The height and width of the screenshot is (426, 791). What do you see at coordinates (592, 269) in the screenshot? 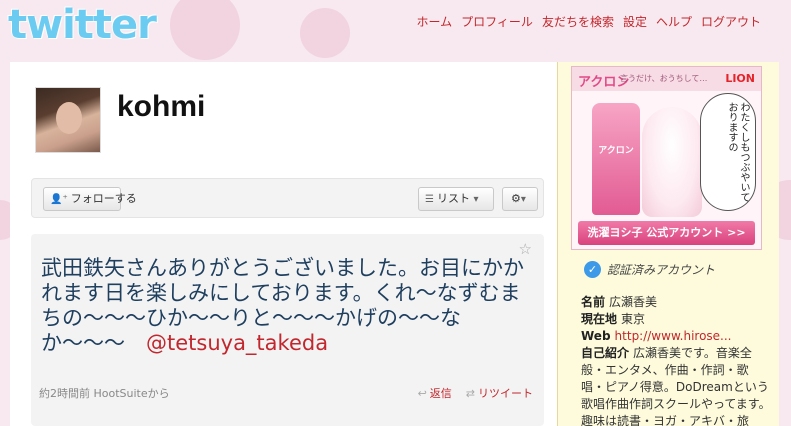
I see `verified-check-icon: ✓` at bounding box center [592, 269].